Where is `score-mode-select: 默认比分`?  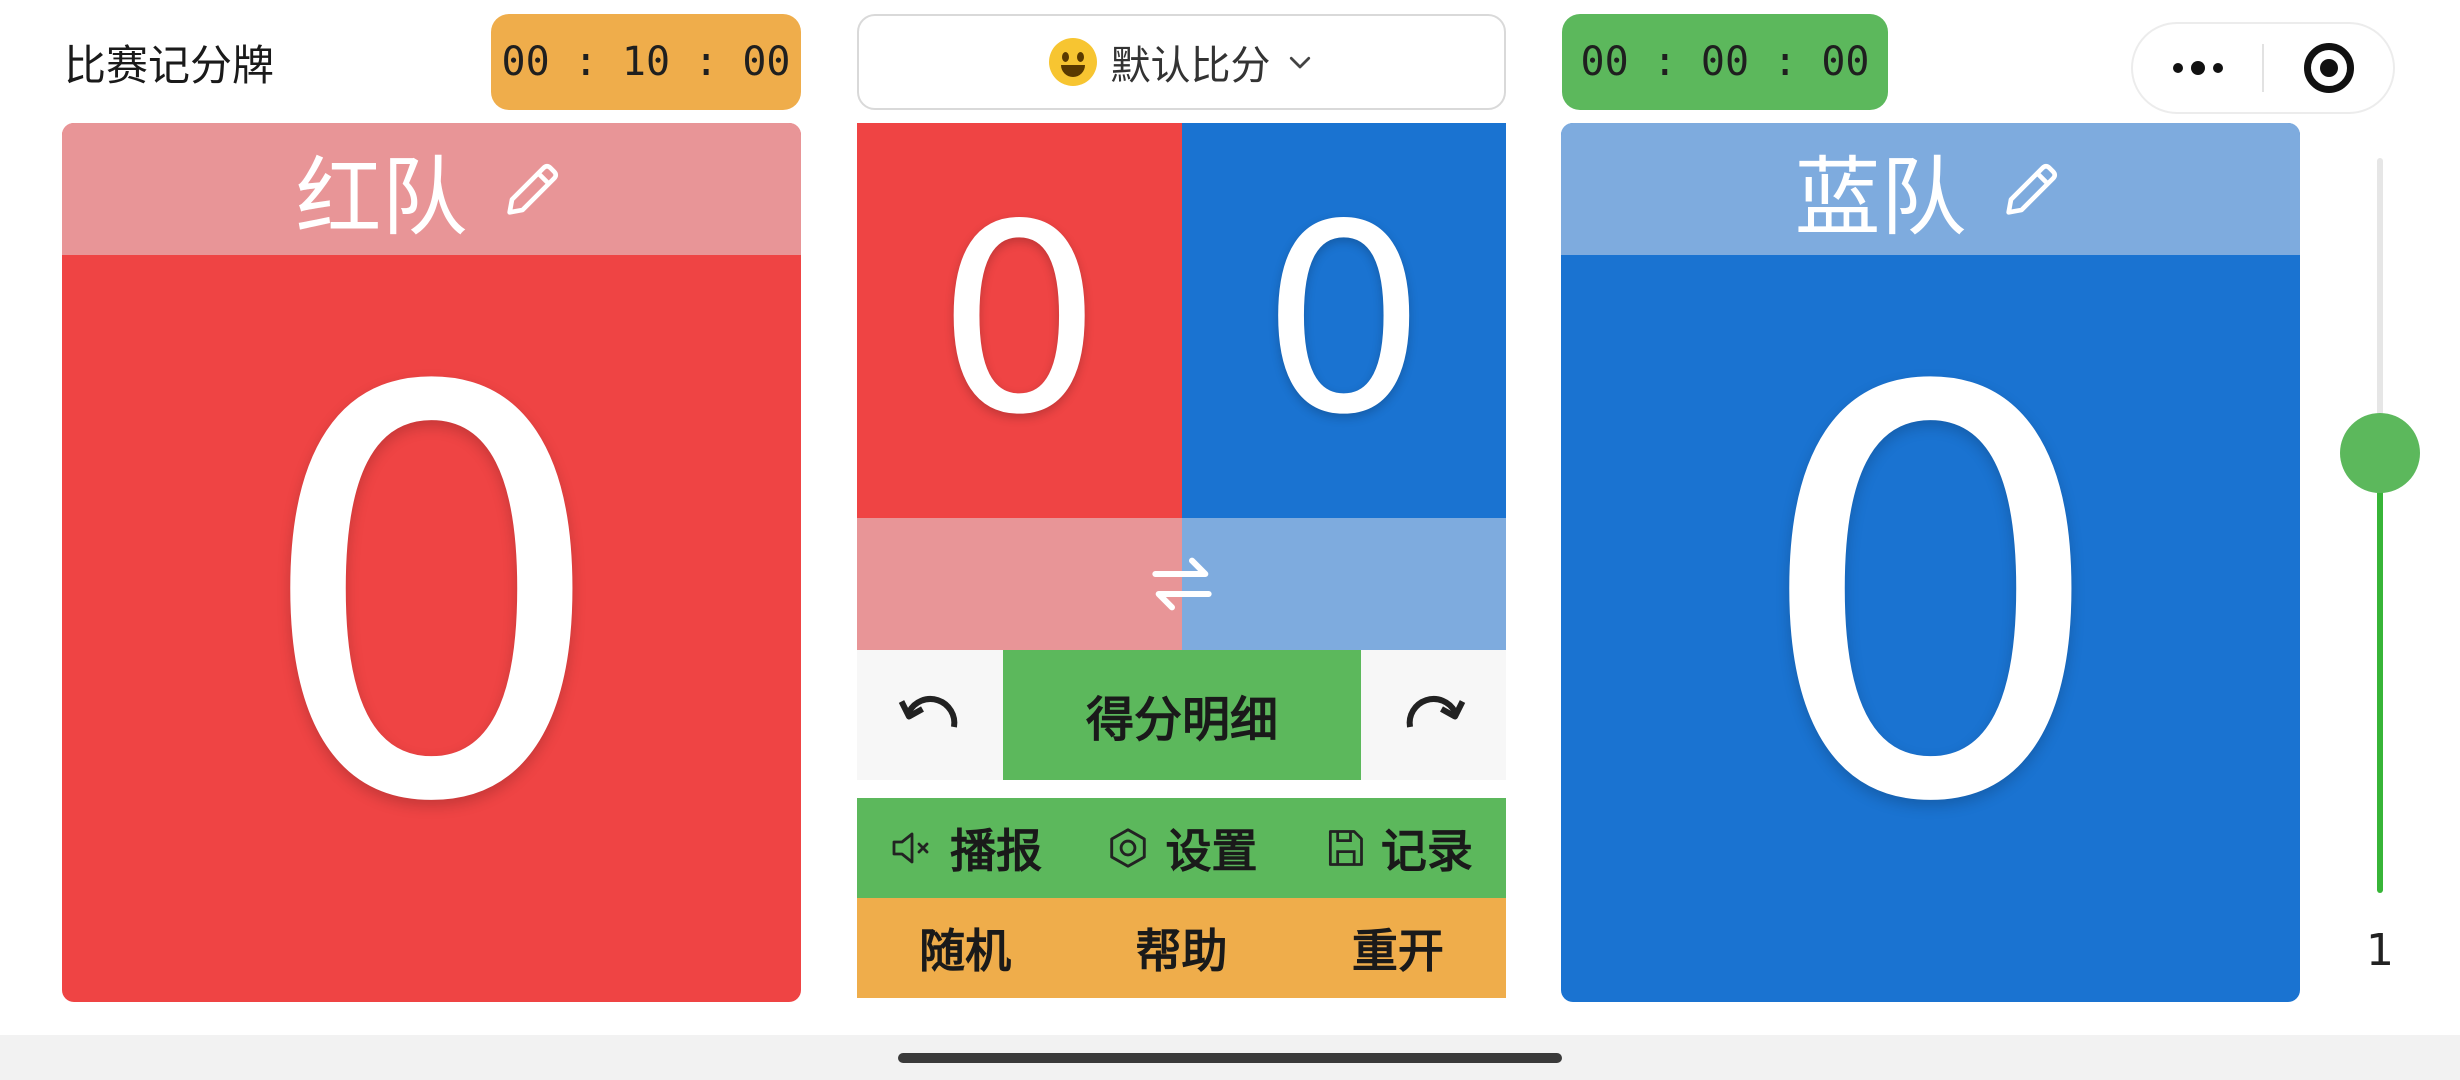 score-mode-select: 默认比分 is located at coordinates (1181, 62).